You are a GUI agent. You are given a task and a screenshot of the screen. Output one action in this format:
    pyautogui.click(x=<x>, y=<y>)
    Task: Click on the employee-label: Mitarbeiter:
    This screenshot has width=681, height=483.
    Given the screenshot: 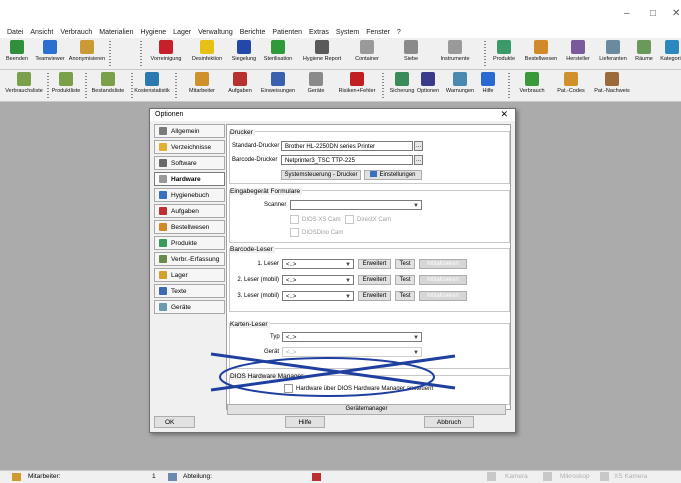 What is the action you would take?
    pyautogui.click(x=44, y=476)
    